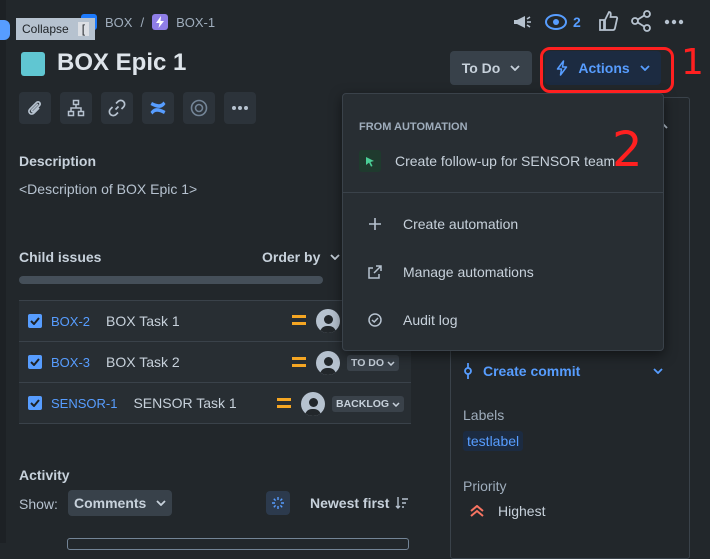 This screenshot has height=559, width=710. Describe the element at coordinates (370, 161) in the screenshot. I see `automation-rule-icon` at that location.